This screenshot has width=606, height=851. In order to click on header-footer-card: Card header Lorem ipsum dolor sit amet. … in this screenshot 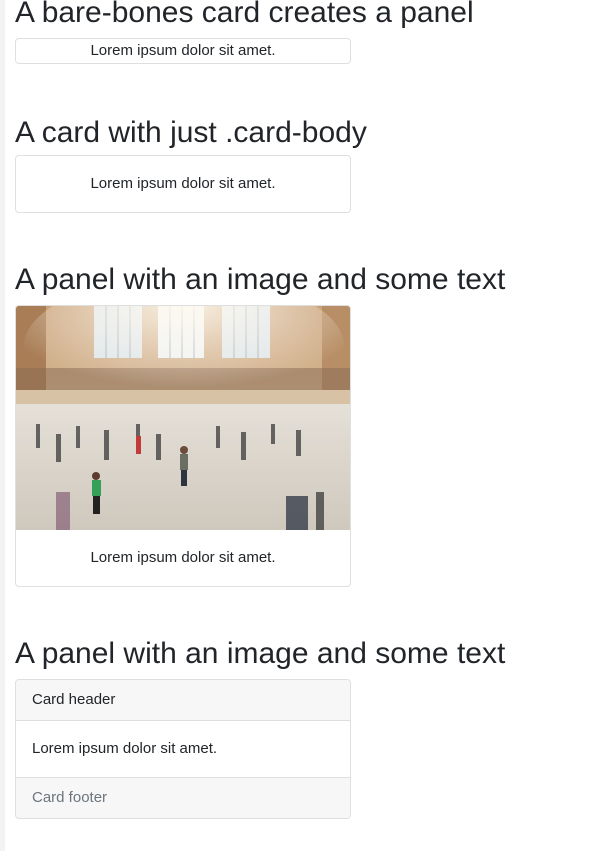, I will do `click(183, 749)`.